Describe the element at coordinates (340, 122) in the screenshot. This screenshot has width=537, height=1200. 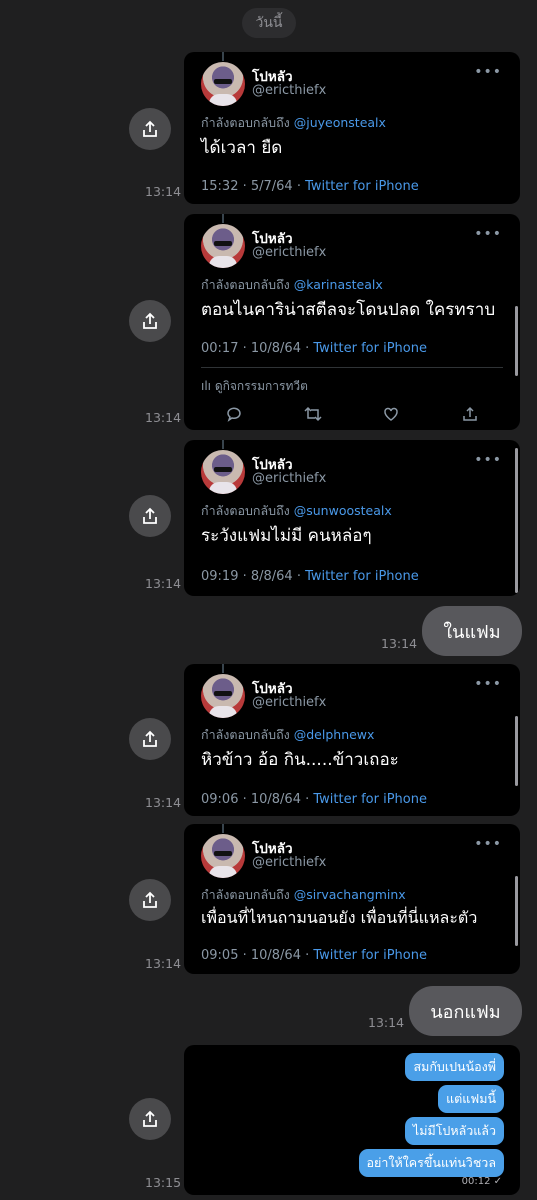
I see `mention-link: @juyeonstealx` at that location.